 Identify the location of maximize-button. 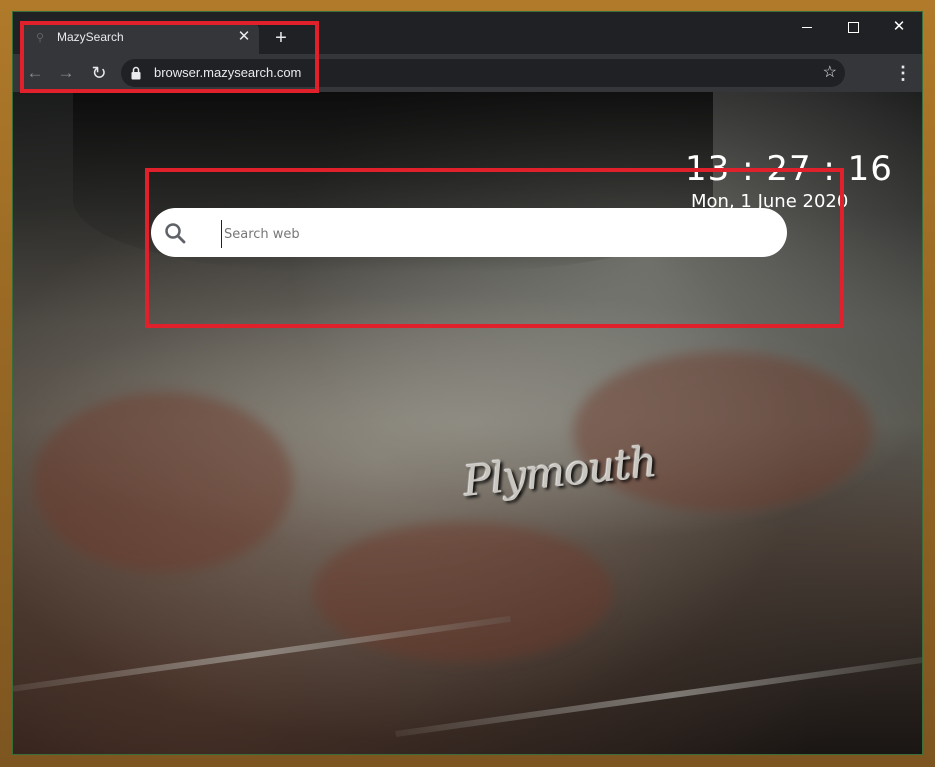
(853, 27).